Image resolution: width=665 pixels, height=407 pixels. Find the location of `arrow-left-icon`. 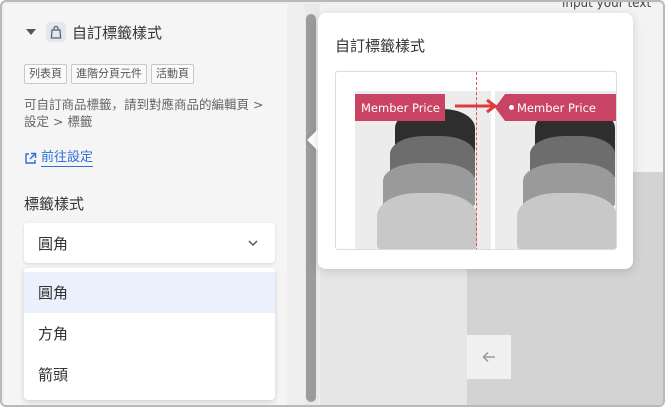

arrow-left-icon is located at coordinates (488, 357).